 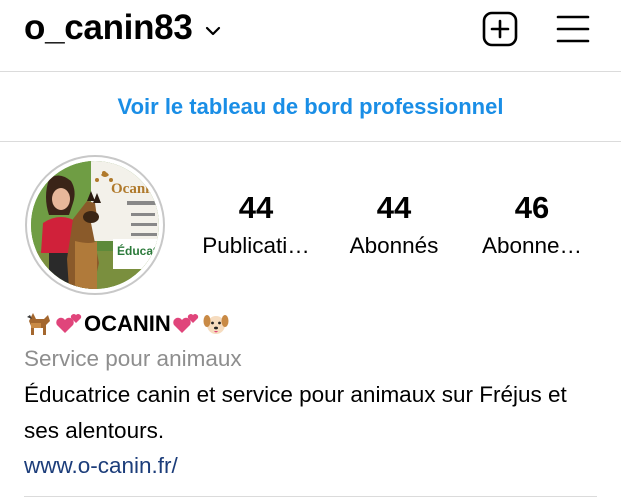 I want to click on chevron-down-icon, so click(x=213, y=31).